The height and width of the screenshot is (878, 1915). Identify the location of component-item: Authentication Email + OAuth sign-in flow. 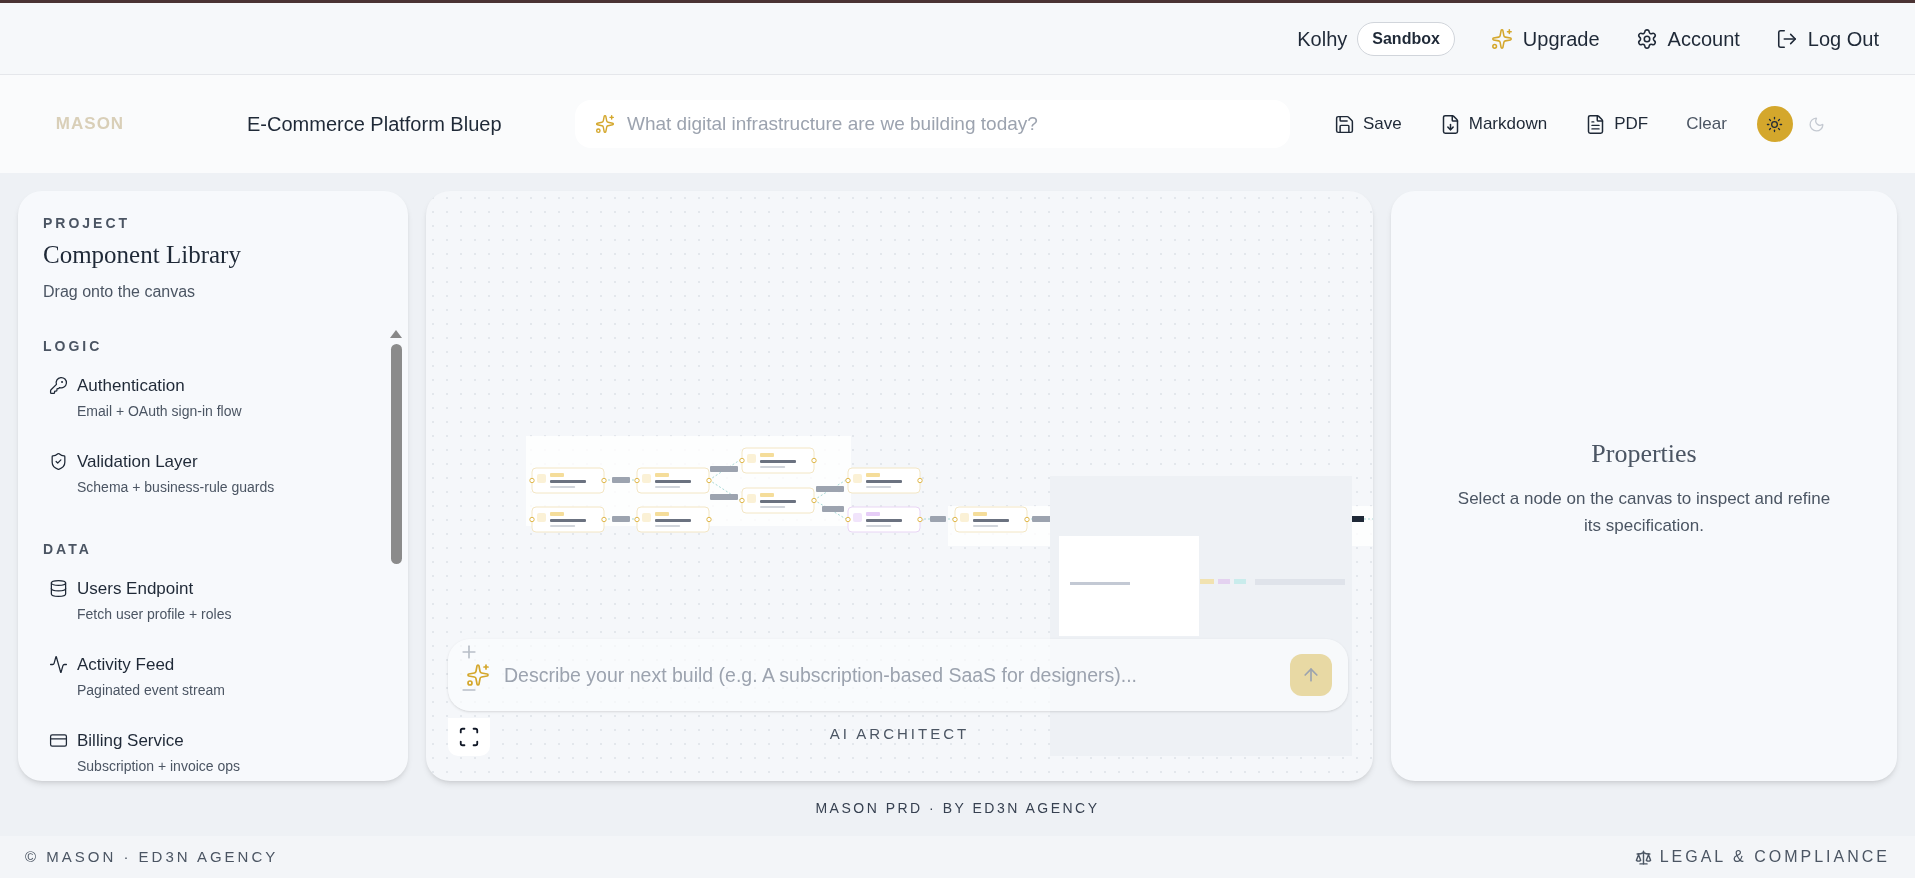
(215, 411).